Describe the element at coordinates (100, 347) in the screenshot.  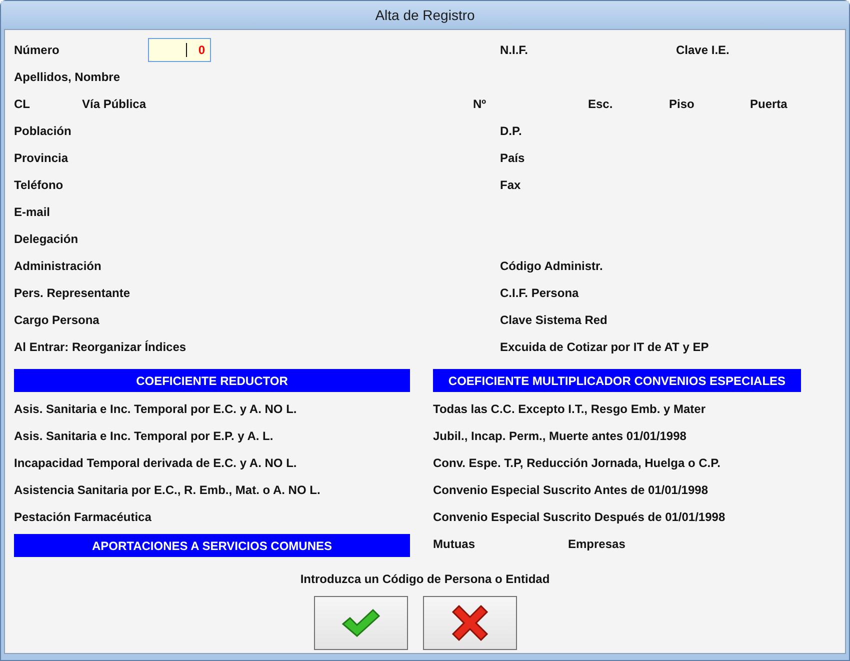
I see `field-label: Al Entrar: Reorganizar Índices` at that location.